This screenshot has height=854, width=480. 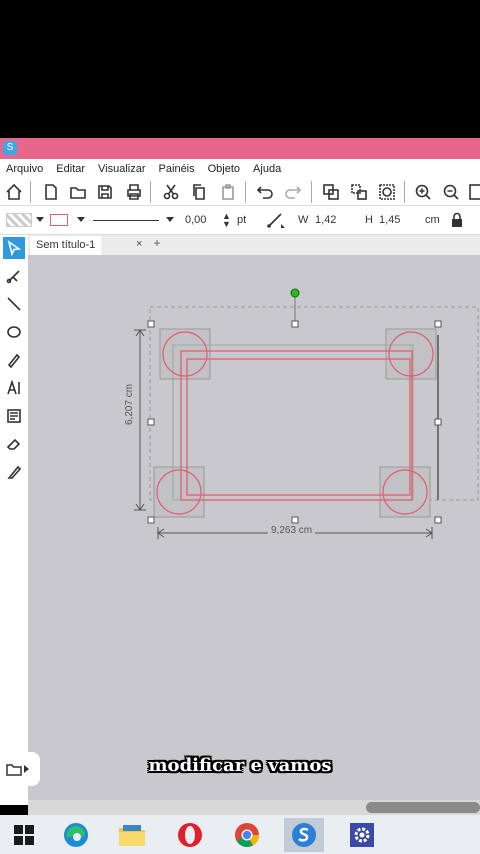 I want to click on stroke-width-value: 0,00, so click(x=195, y=220).